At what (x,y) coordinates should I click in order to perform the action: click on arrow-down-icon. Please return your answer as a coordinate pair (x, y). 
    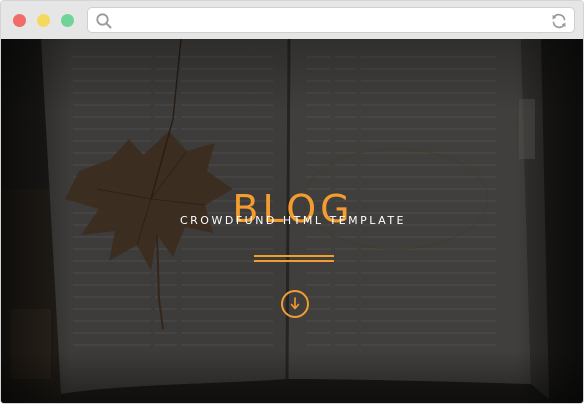
    Looking at the image, I should click on (295, 303).